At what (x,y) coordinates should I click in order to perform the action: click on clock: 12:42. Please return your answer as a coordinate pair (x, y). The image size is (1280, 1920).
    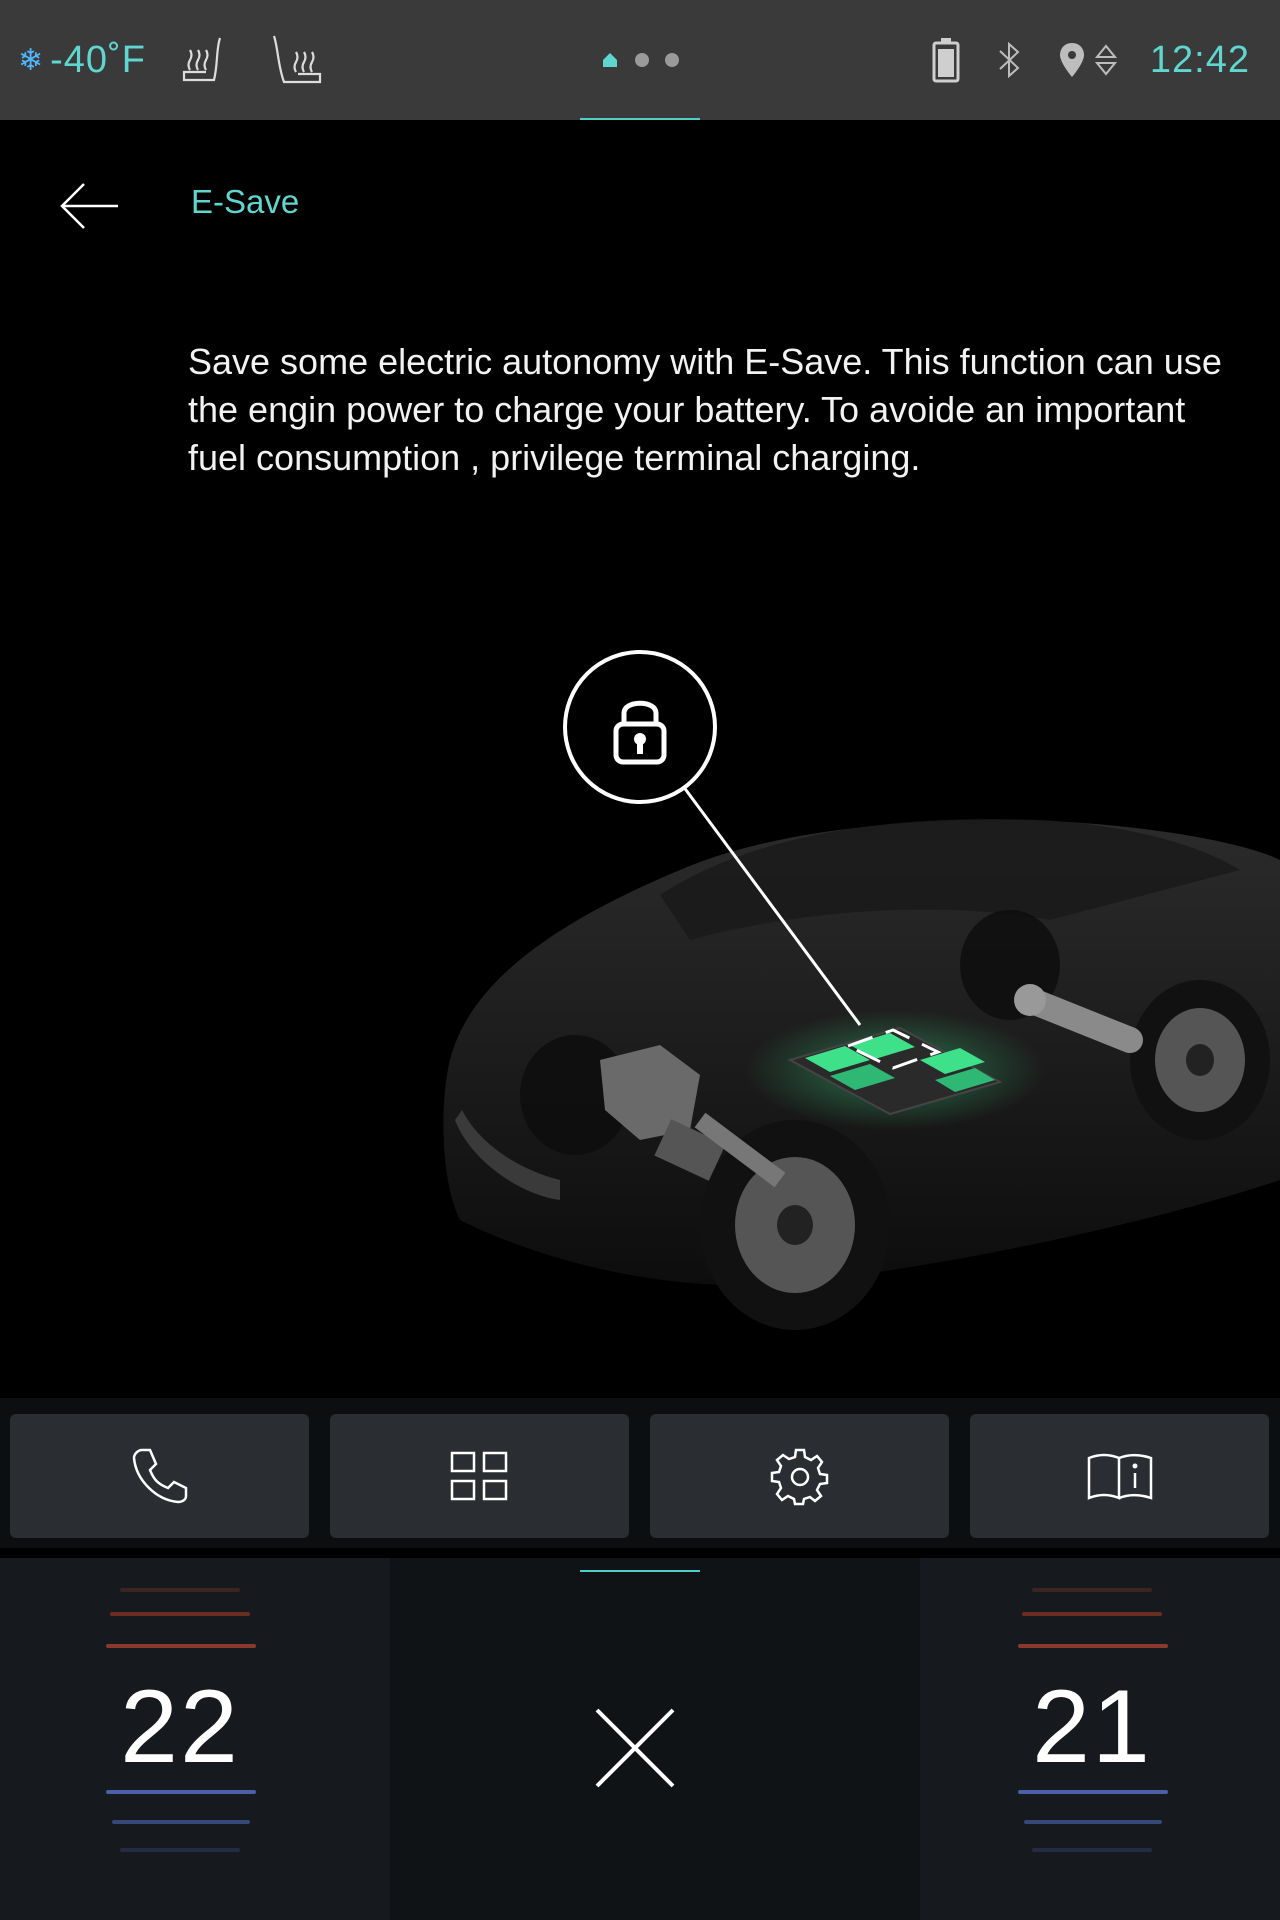
    Looking at the image, I should click on (1199, 59).